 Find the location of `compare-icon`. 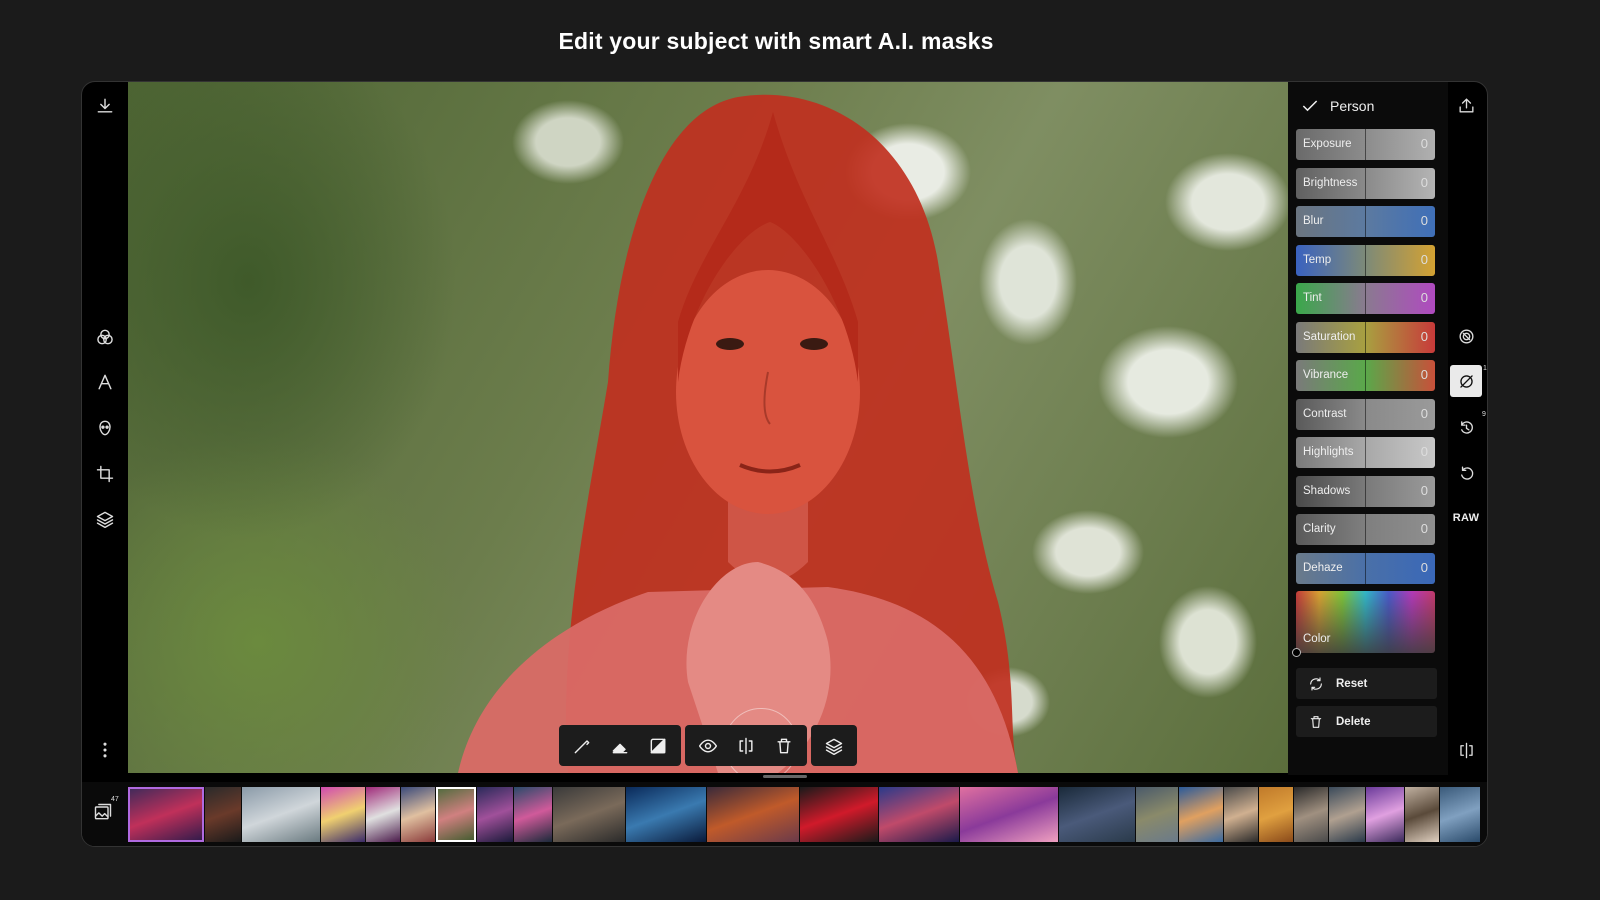

compare-icon is located at coordinates (746, 746).